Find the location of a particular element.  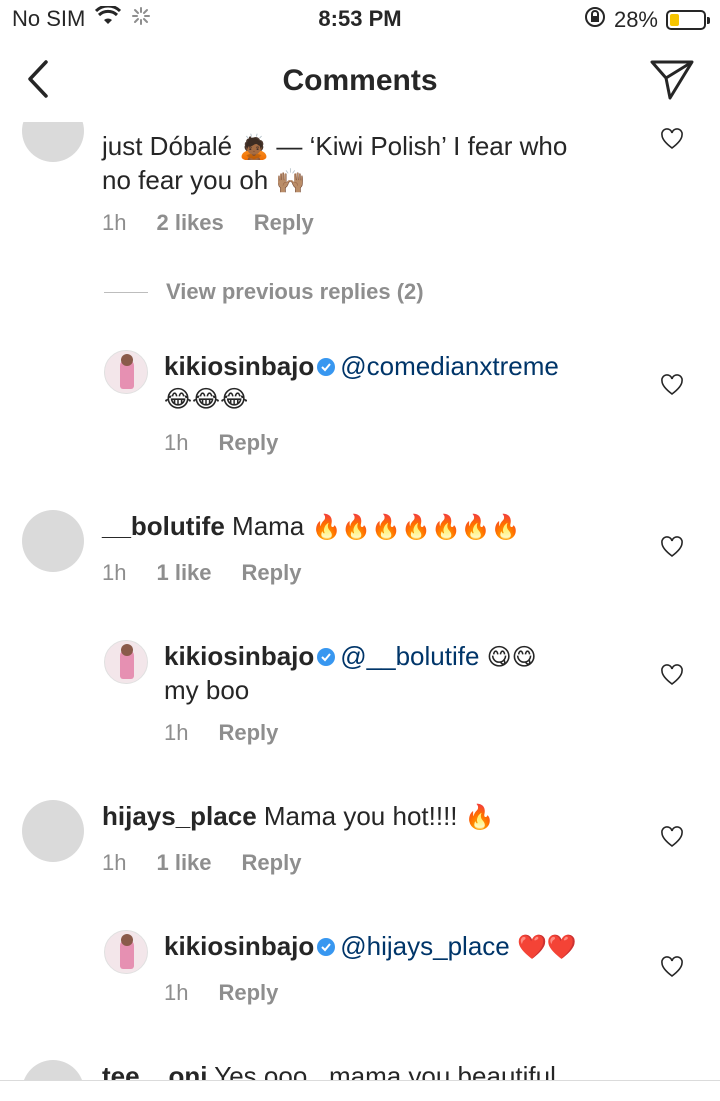

status-bar: No SIM 8:53 PM 28% is located at coordinates (360, 20).